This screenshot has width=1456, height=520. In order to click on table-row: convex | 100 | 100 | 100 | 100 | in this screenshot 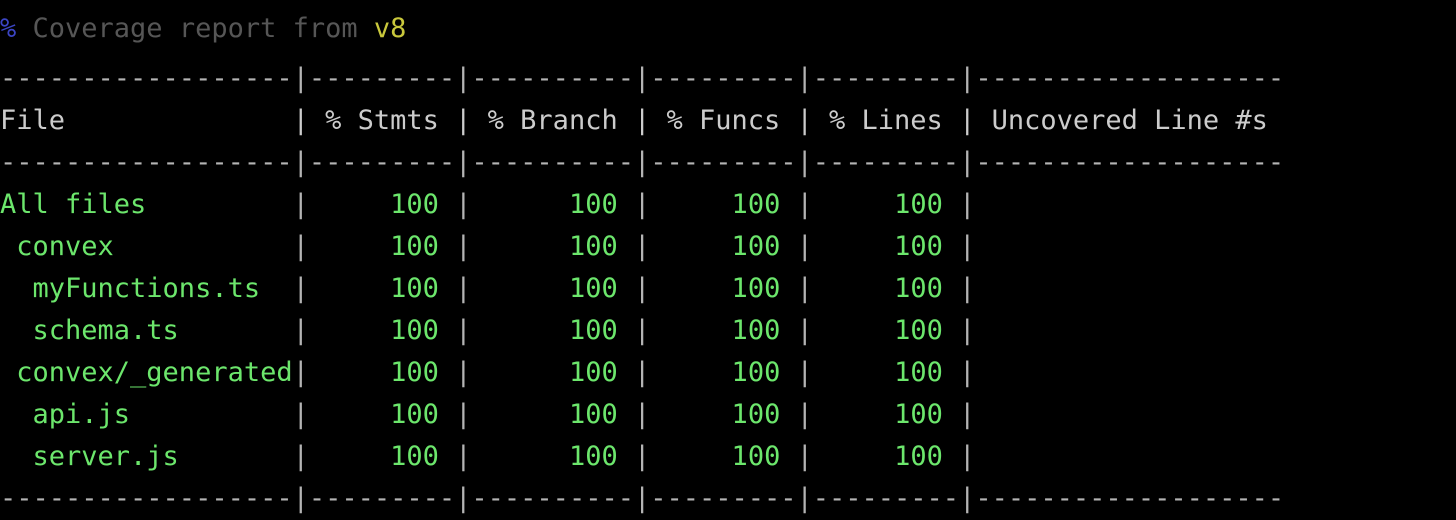, I will do `click(488, 246)`.